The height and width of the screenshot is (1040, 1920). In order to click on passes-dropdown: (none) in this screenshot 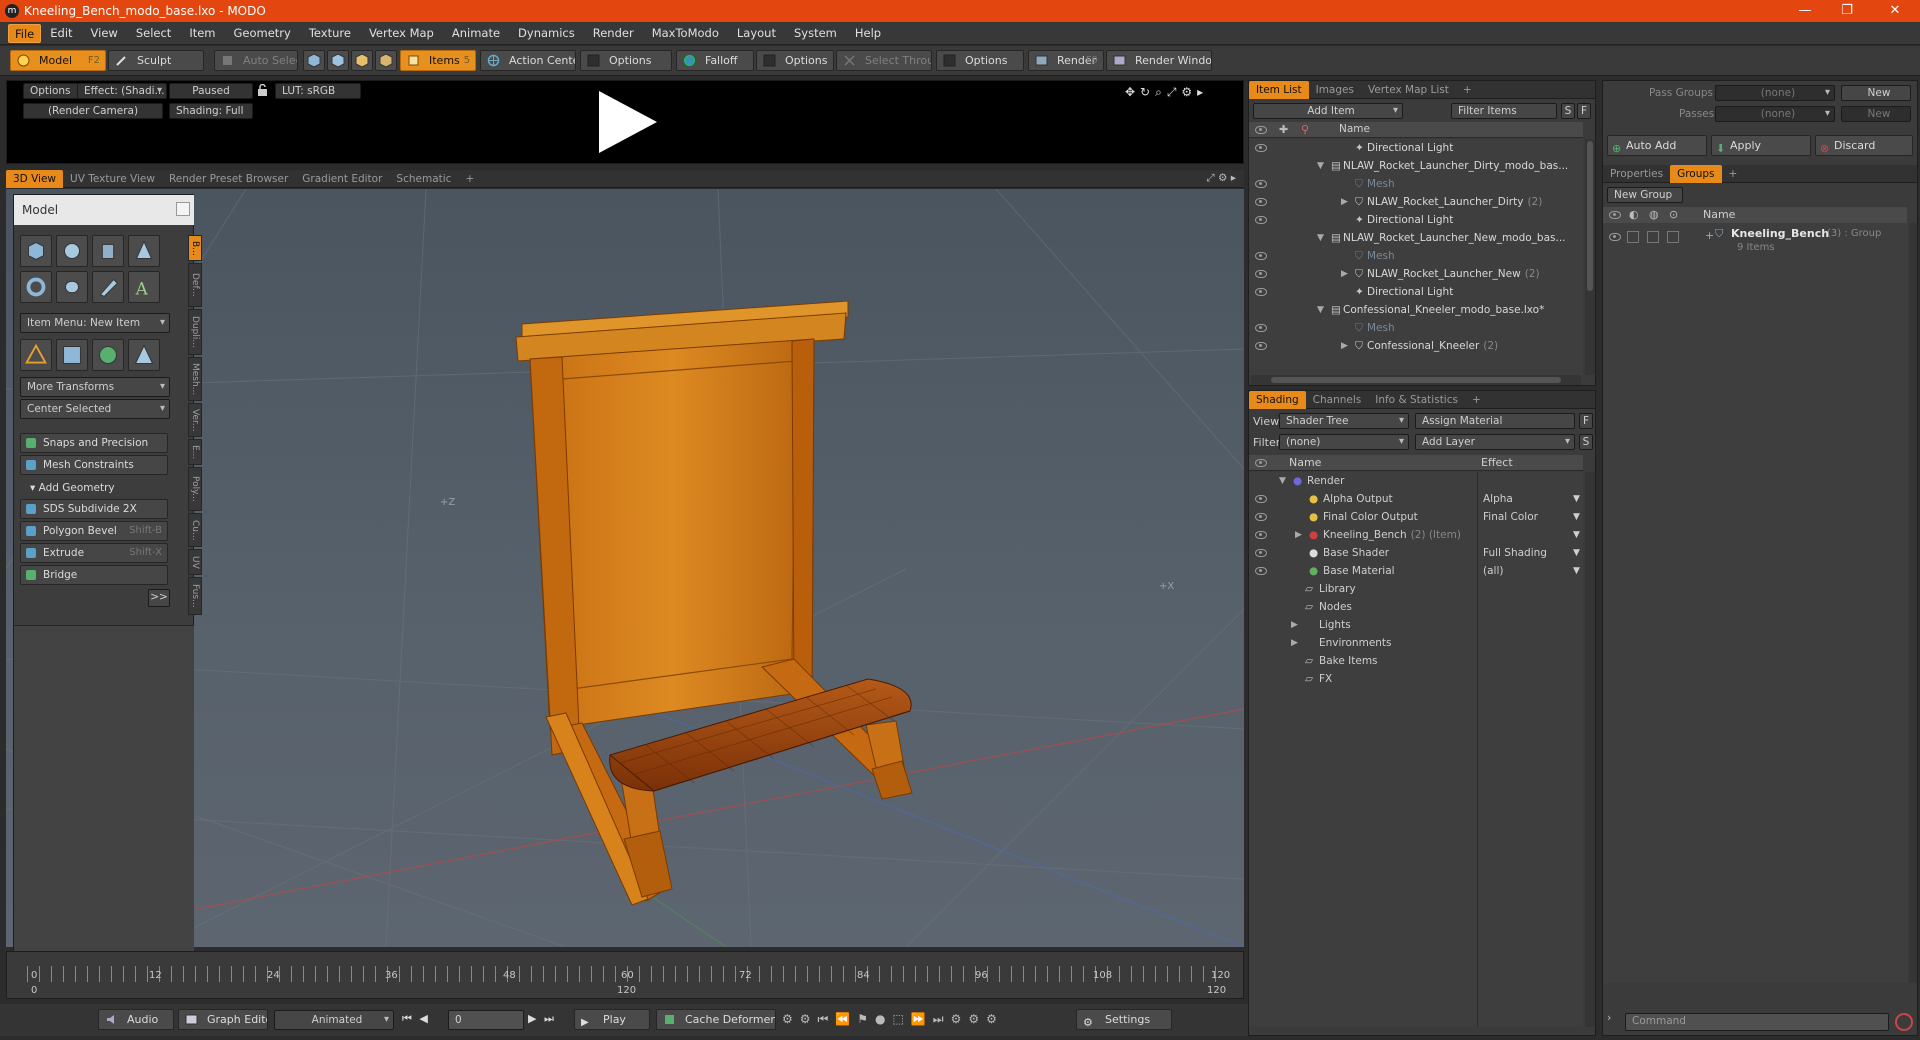, I will do `click(1775, 114)`.